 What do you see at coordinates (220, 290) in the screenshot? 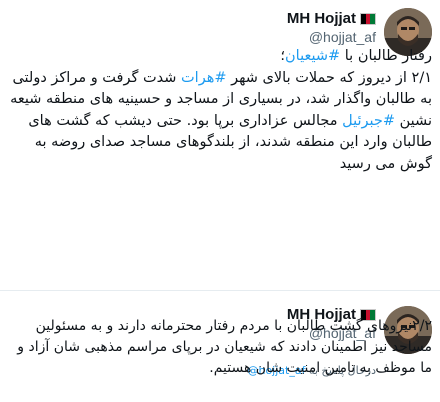
I see `tweet-divider` at bounding box center [220, 290].